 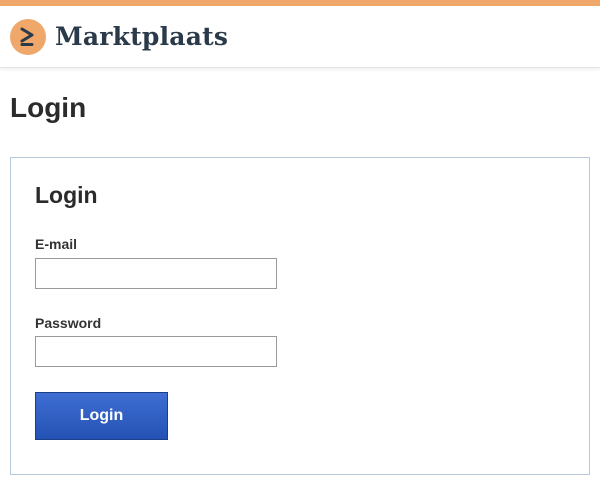 I want to click on chevron-right-arrow-icon, so click(x=27, y=36).